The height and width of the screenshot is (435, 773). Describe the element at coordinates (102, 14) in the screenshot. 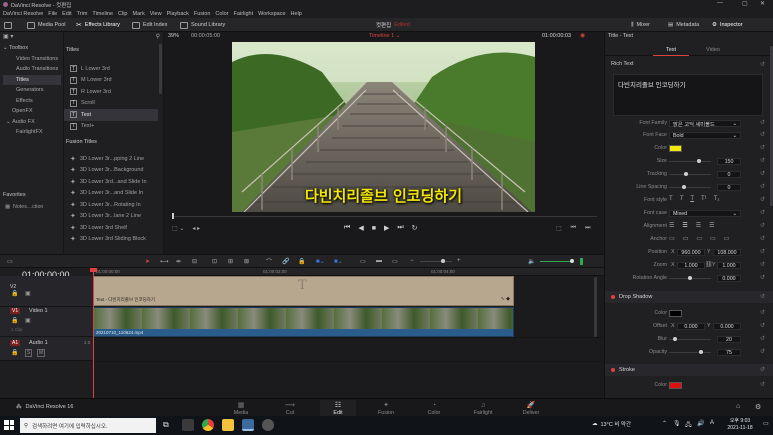

I see `menu-timeline: Timeline` at that location.